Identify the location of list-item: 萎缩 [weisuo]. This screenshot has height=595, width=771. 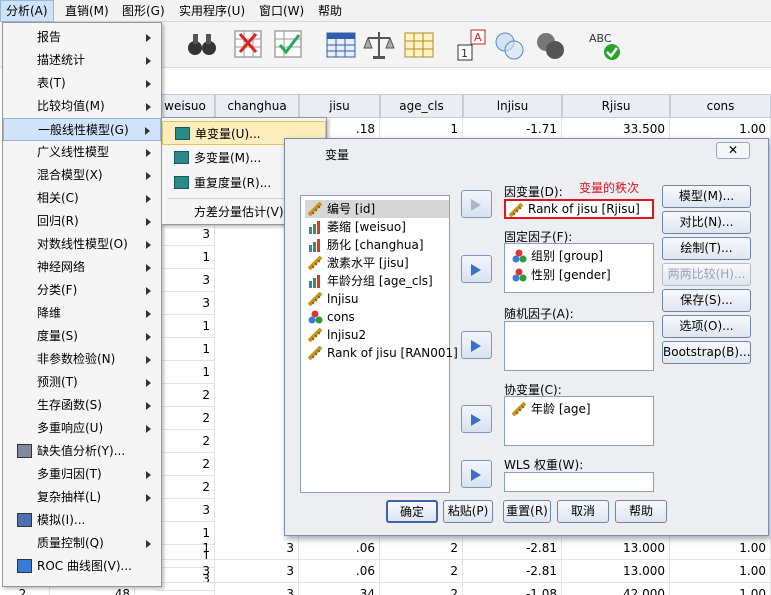
(377, 227).